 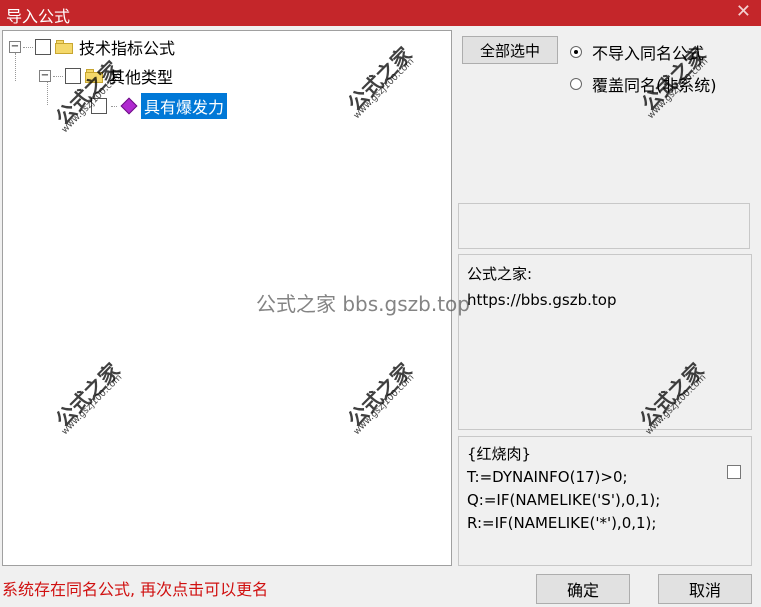 I want to click on status-message: 系统存在同名公式, 再次点击可以更名, so click(x=135, y=589).